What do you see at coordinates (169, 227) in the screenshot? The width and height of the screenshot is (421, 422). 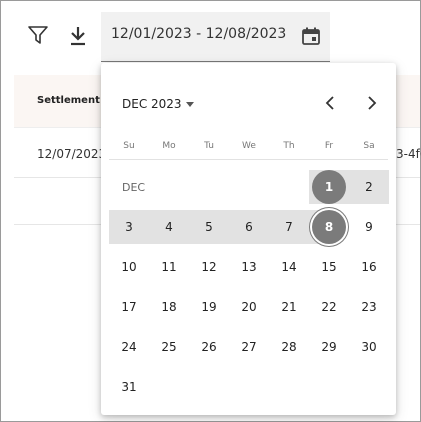 I see `day-cell: 4` at bounding box center [169, 227].